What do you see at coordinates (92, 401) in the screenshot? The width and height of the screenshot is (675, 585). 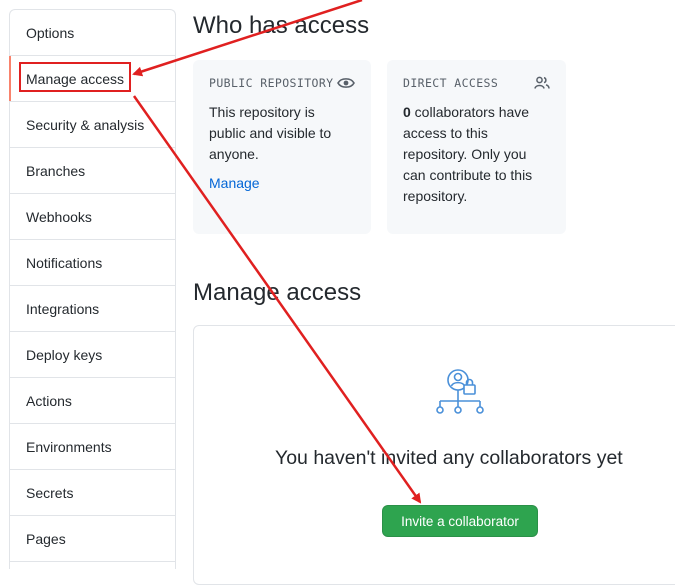 I see `sidebar-item-actions: Actions` at bounding box center [92, 401].